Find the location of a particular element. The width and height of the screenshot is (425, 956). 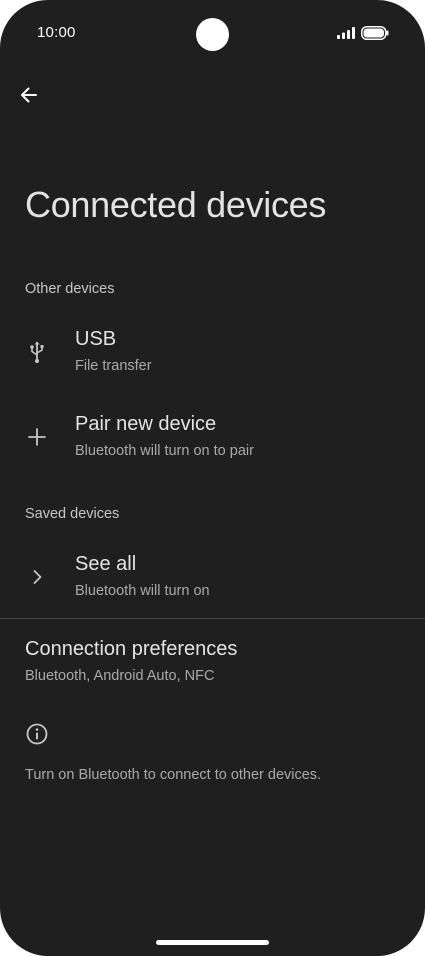

list-item-title: Pair new device is located at coordinates (146, 424).